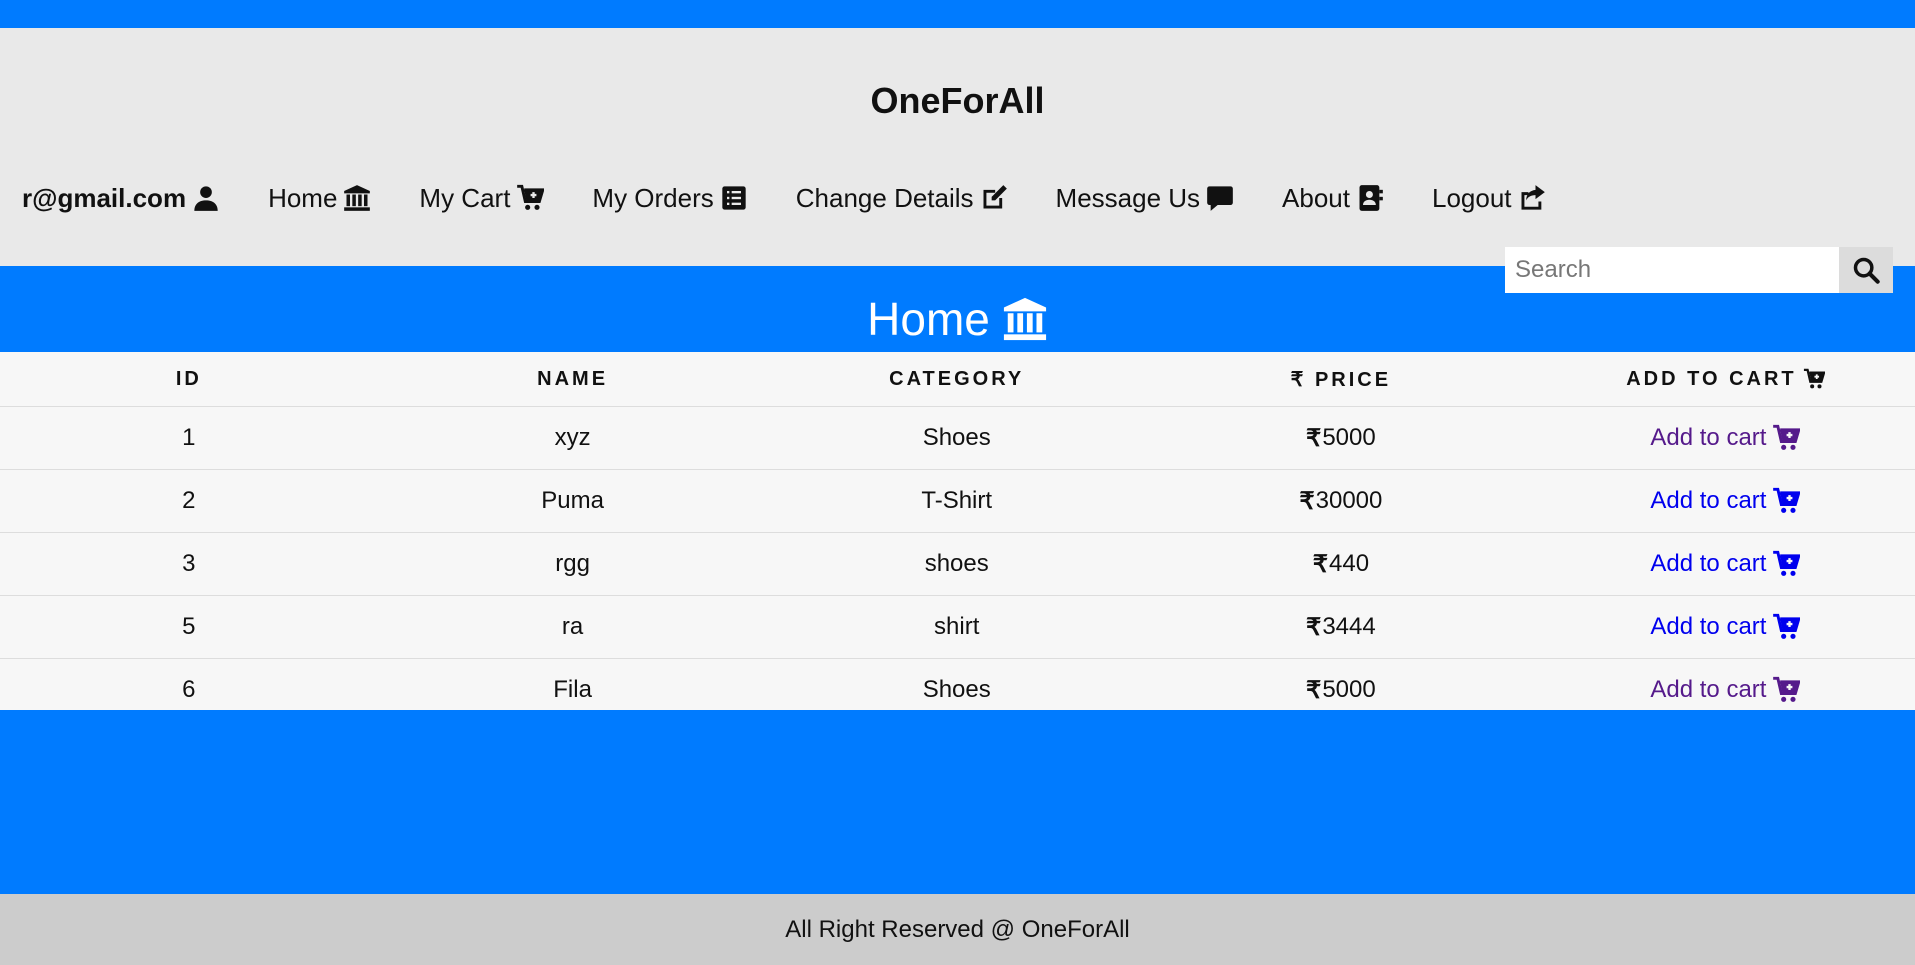  Describe the element at coordinates (189, 627) in the screenshot. I see `cell-id: 5` at that location.